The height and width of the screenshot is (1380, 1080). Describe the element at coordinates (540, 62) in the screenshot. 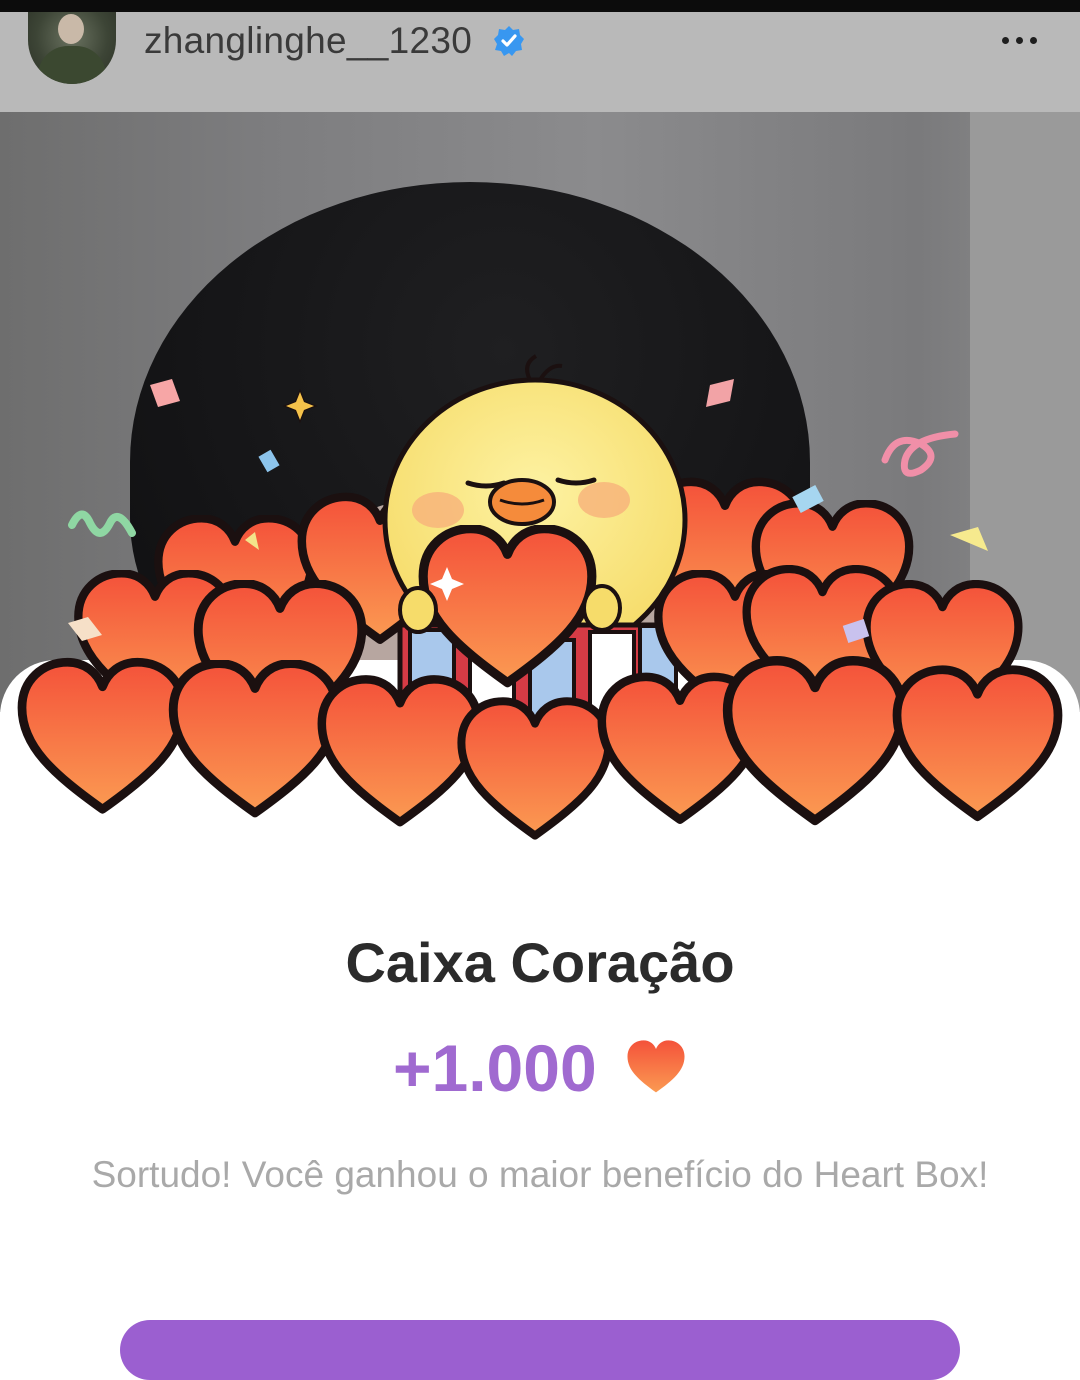

I see `post-header: zhanglinghe__1230` at that location.